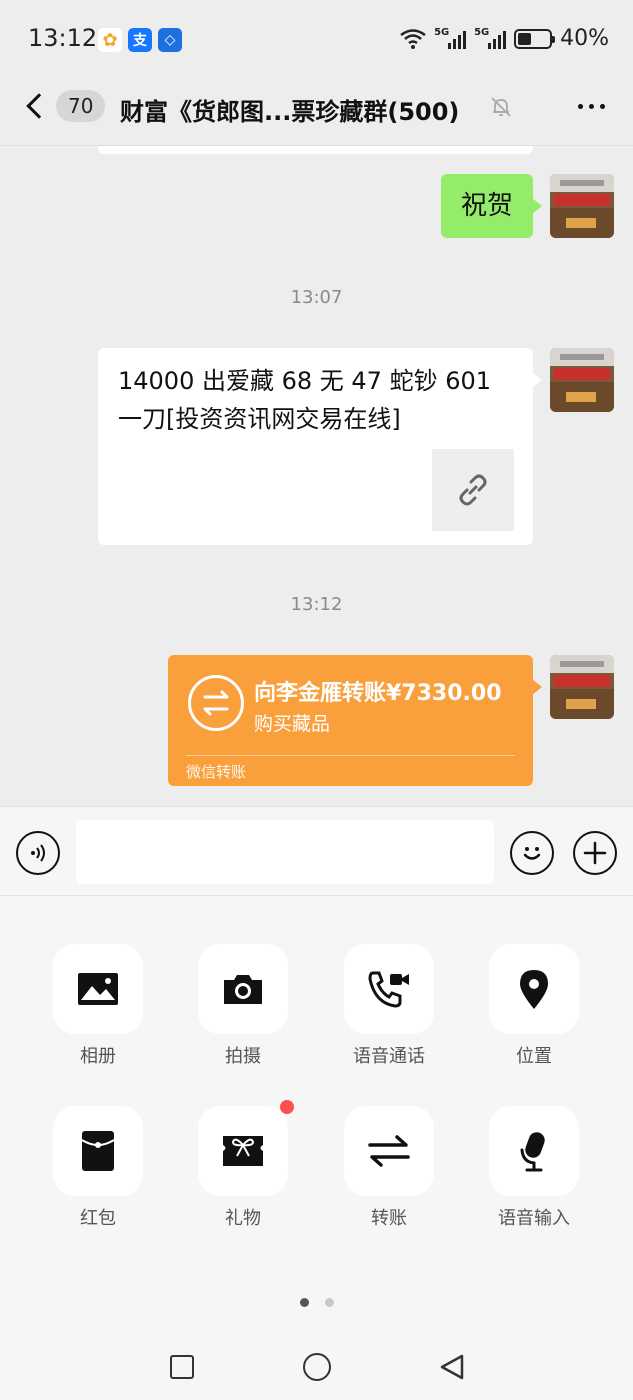  I want to click on page-dot, so click(329, 1302).